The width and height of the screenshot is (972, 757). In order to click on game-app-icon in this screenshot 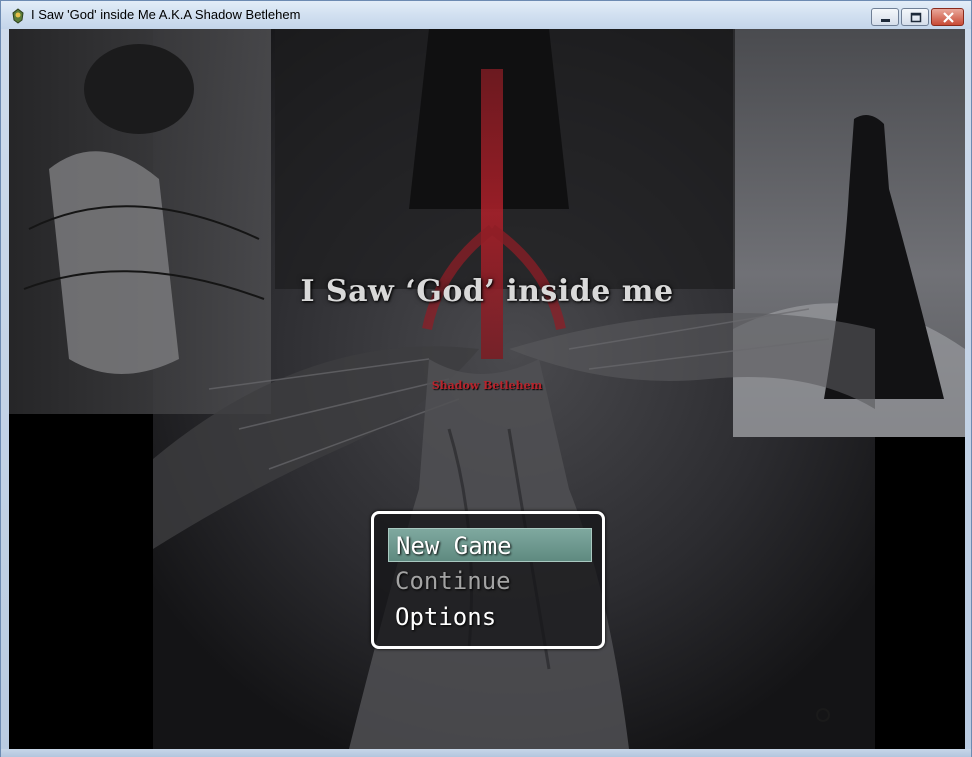, I will do `click(18, 16)`.